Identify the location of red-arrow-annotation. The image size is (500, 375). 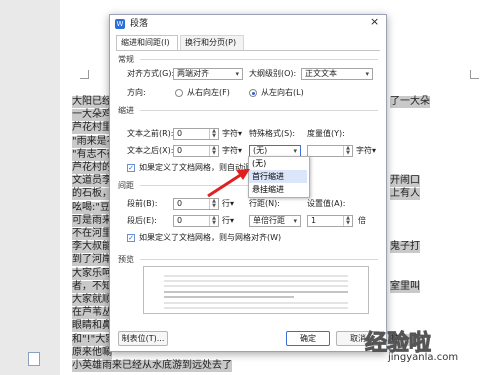
(228, 183).